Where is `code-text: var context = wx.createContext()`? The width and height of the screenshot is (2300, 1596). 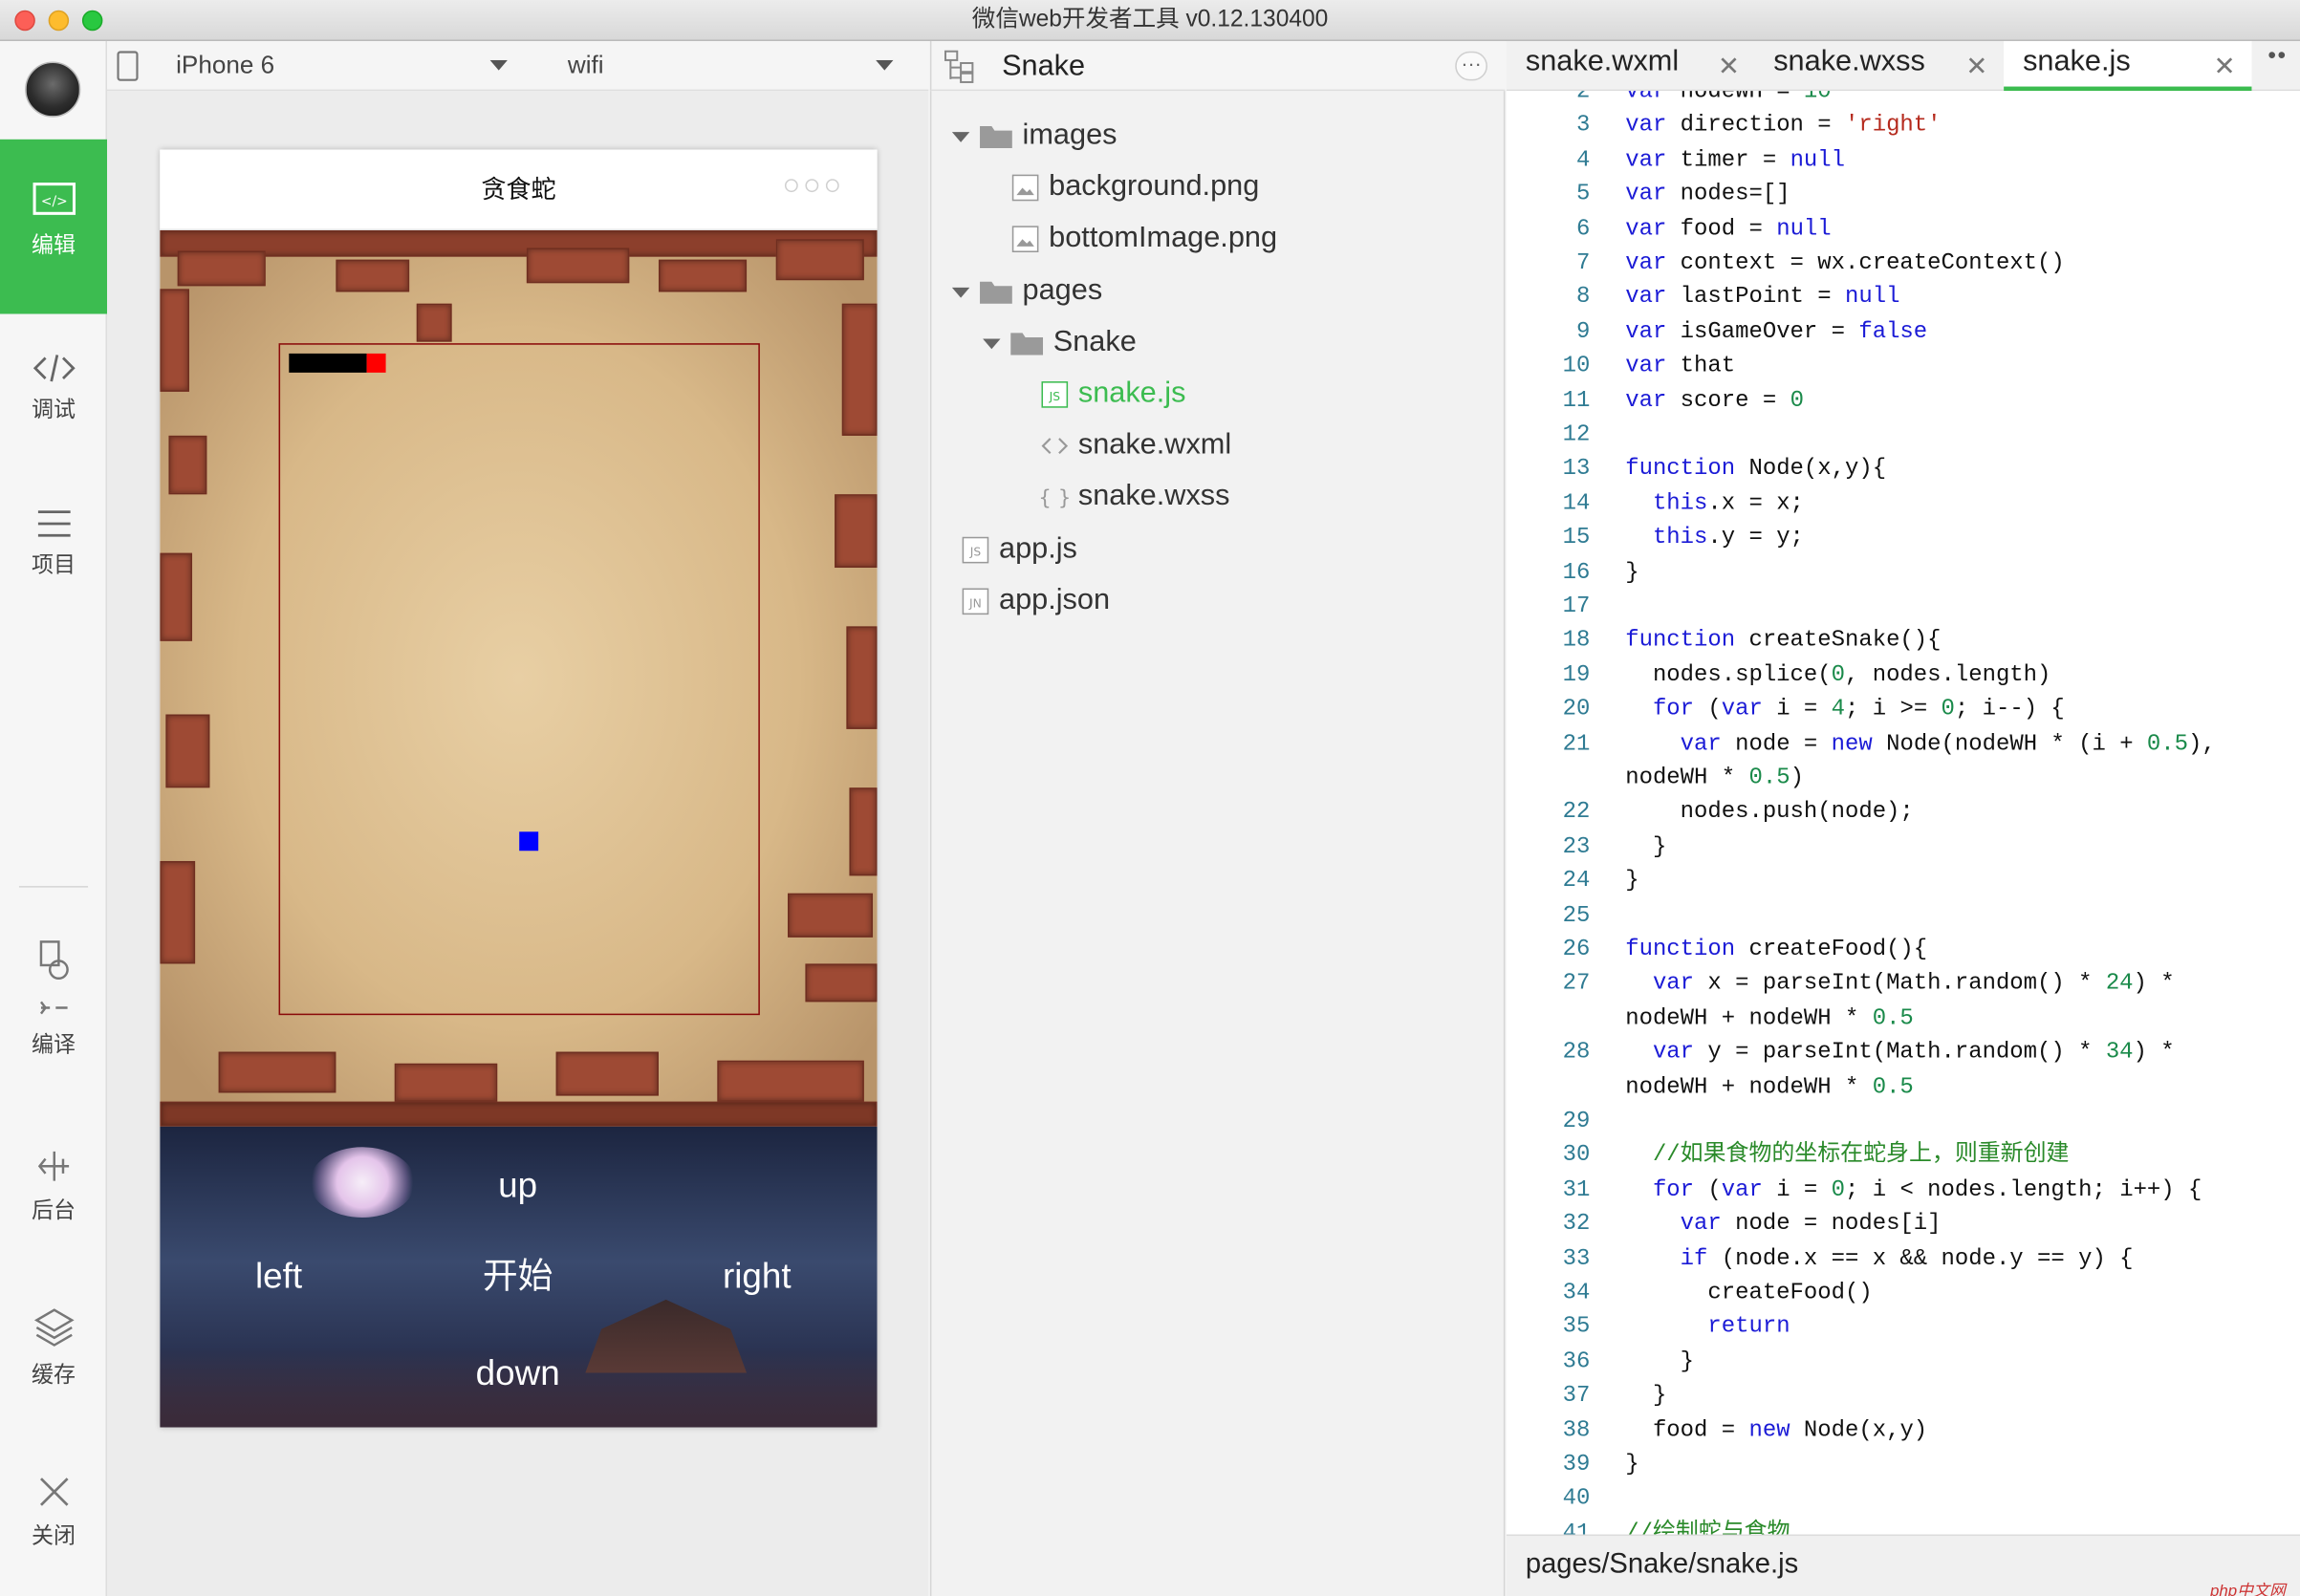
code-text: var context = wx.createContext() is located at coordinates (1845, 262).